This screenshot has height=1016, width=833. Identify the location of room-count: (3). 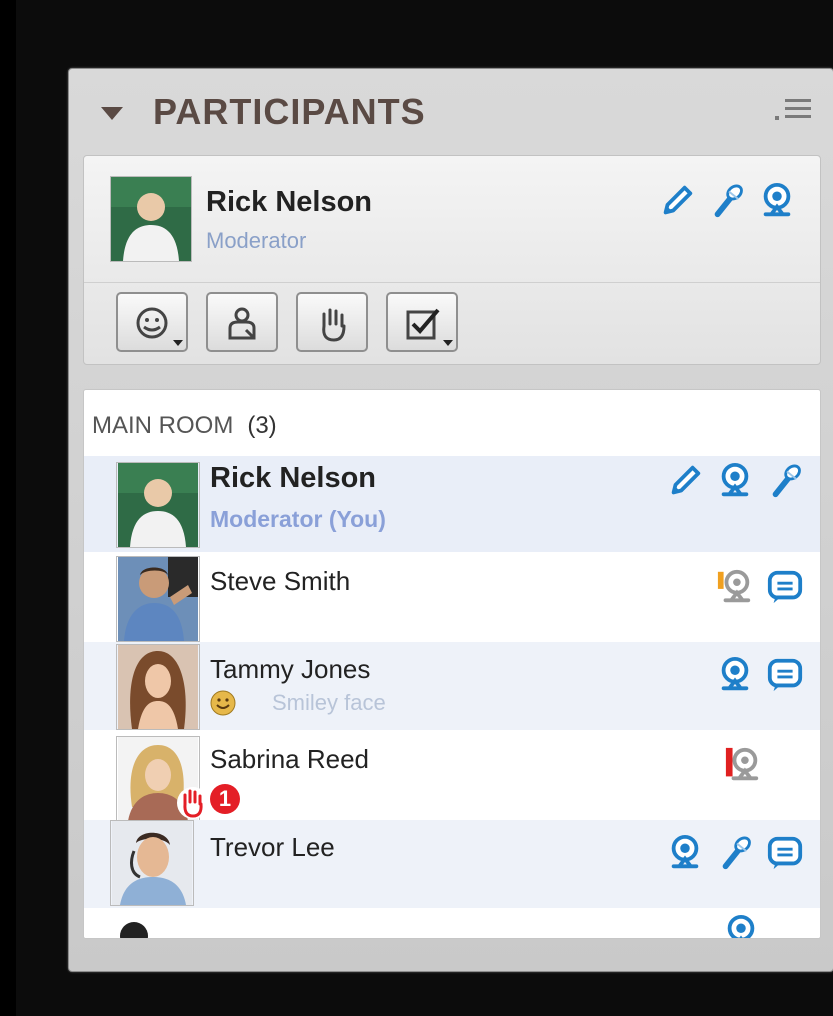
(262, 425).